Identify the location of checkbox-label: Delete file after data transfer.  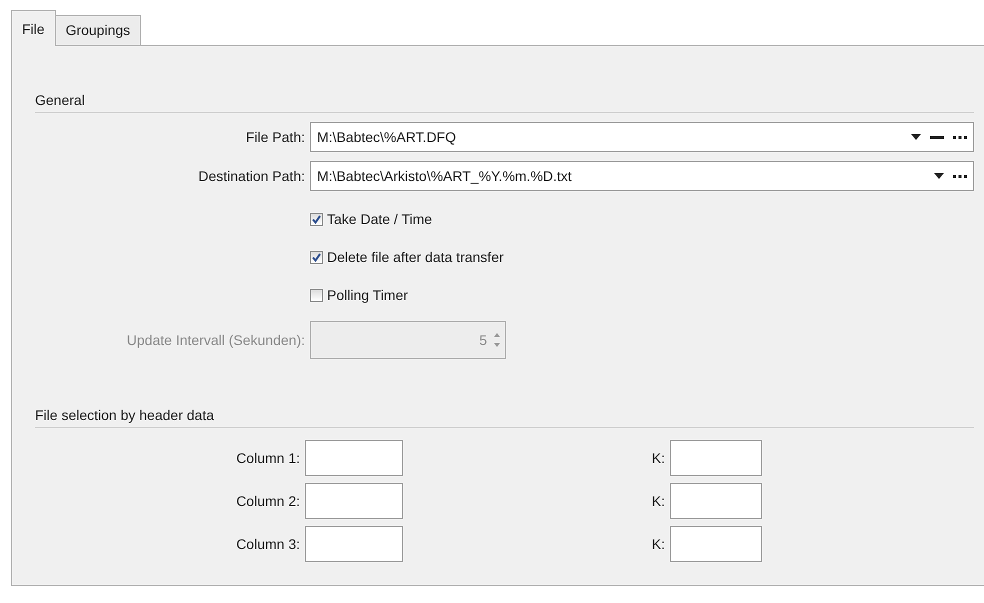
(415, 257).